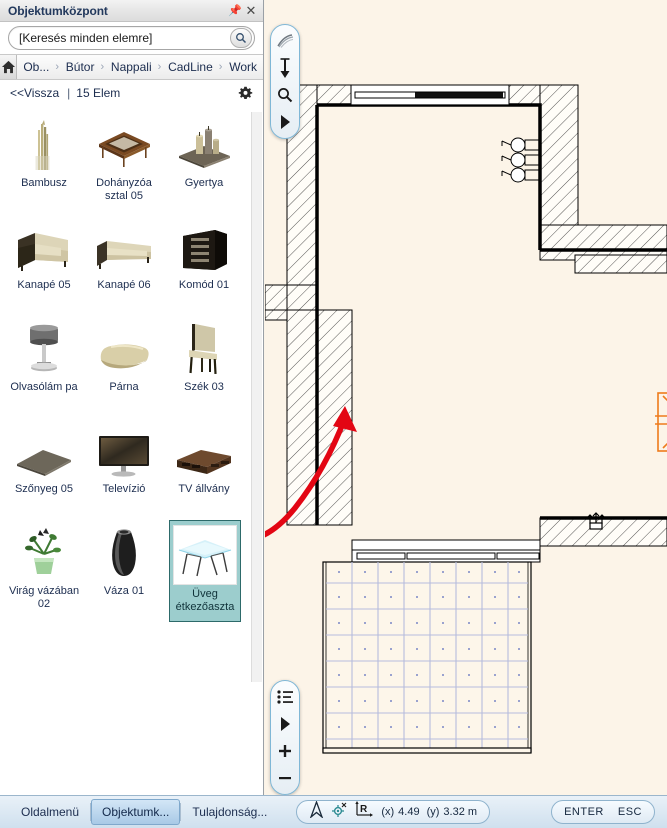 This screenshot has height=828, width=667. I want to click on minus-icon, so click(285, 778).